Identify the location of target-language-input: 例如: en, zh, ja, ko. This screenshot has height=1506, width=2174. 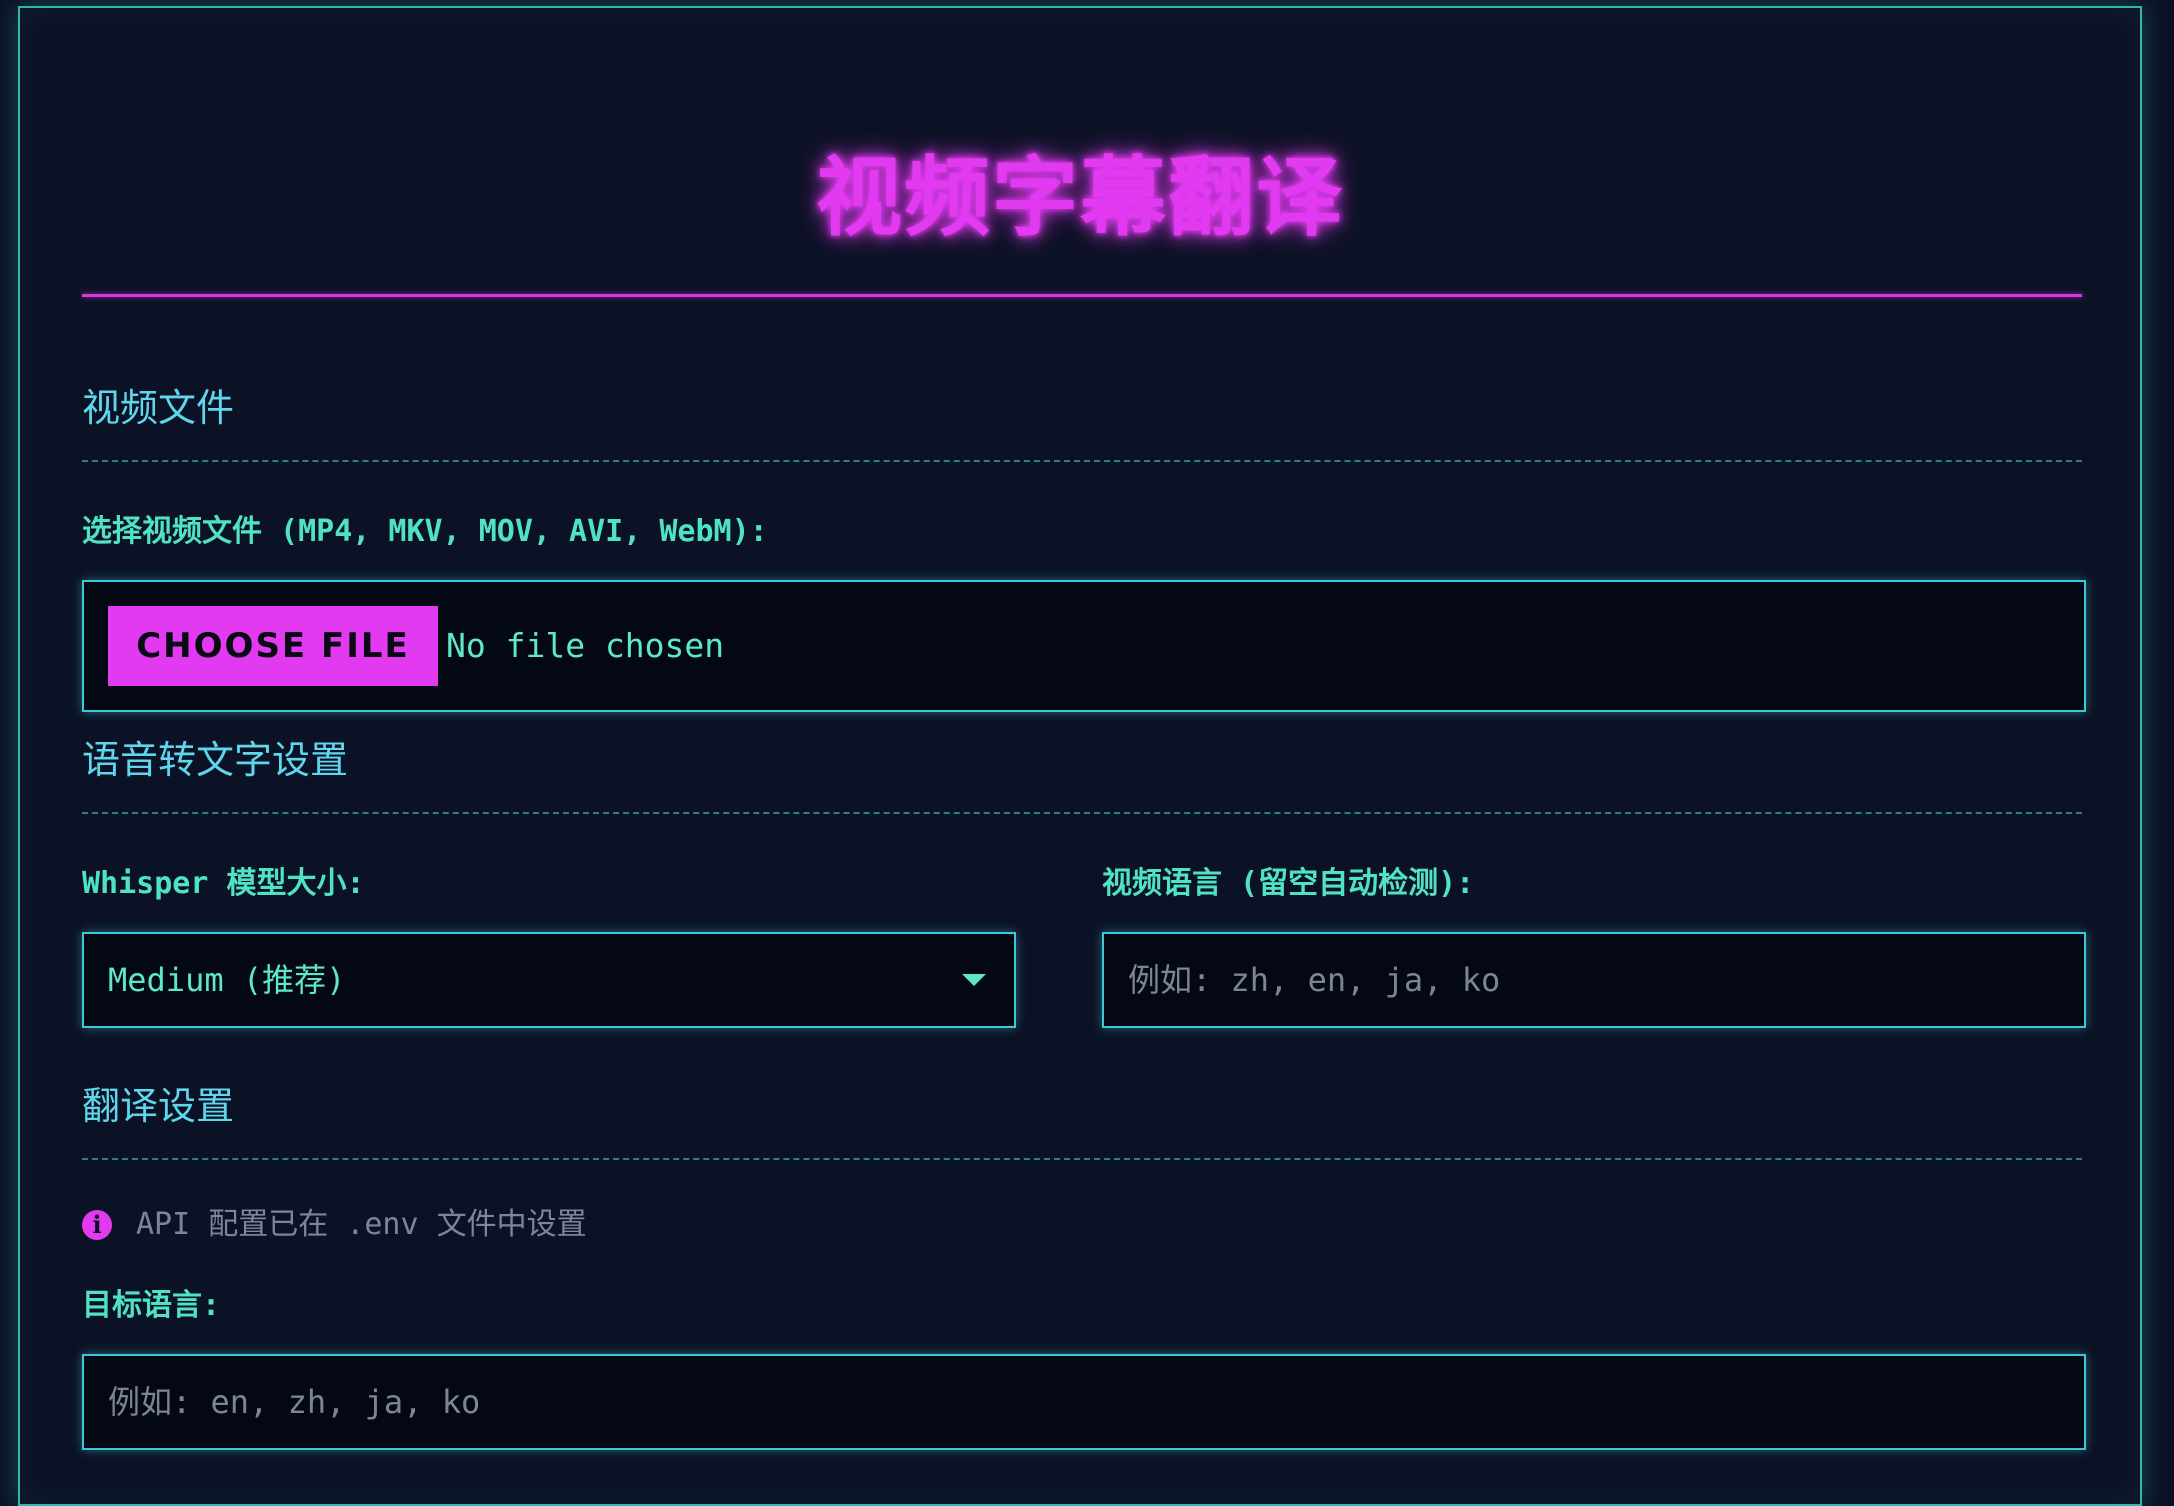
(1084, 1402).